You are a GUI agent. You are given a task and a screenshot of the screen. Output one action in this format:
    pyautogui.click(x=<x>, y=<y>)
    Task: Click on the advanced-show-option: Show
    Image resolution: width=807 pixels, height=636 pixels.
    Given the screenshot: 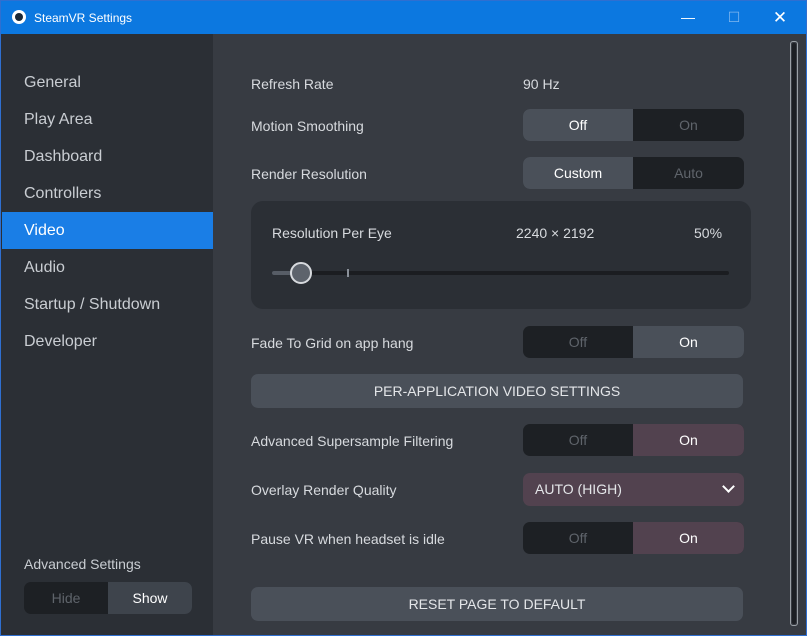 What is the action you would take?
    pyautogui.click(x=150, y=598)
    